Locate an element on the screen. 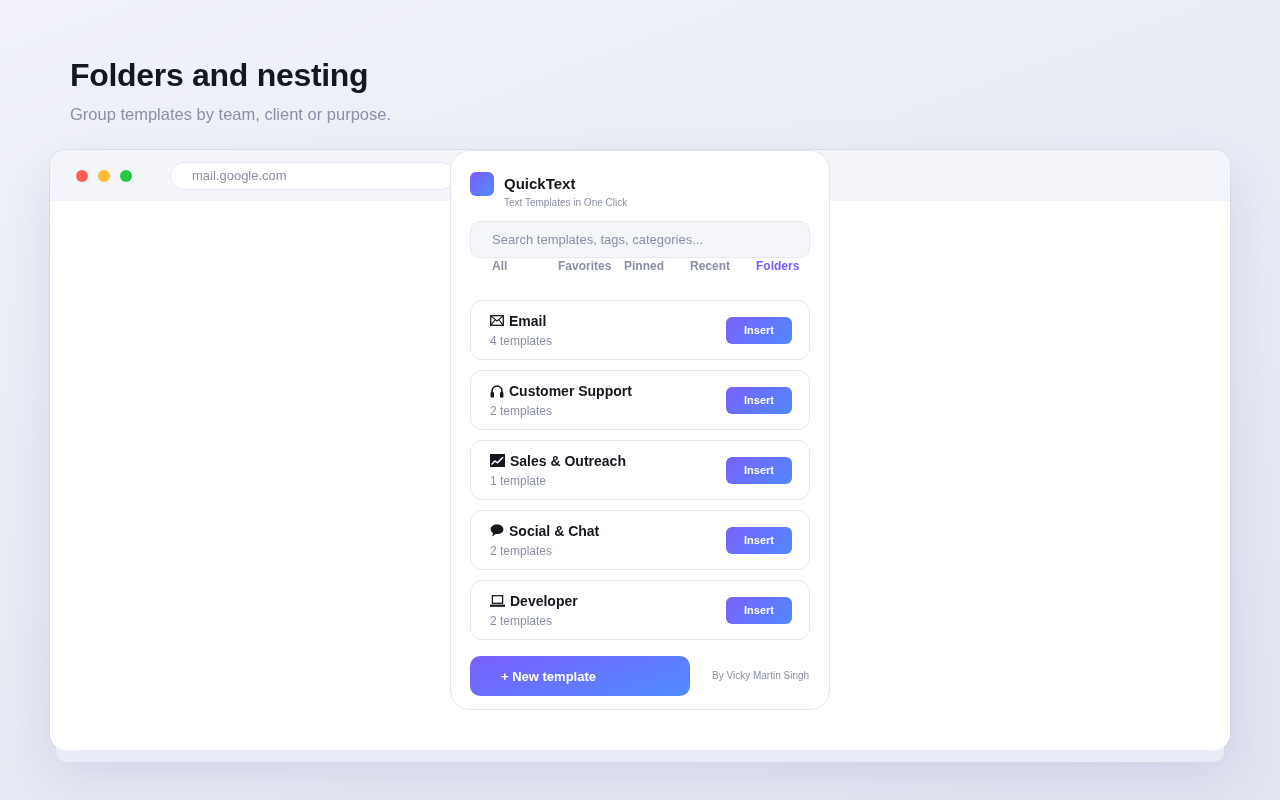 This screenshot has height=800, width=1280. filter-tab: Recent is located at coordinates (710, 266).